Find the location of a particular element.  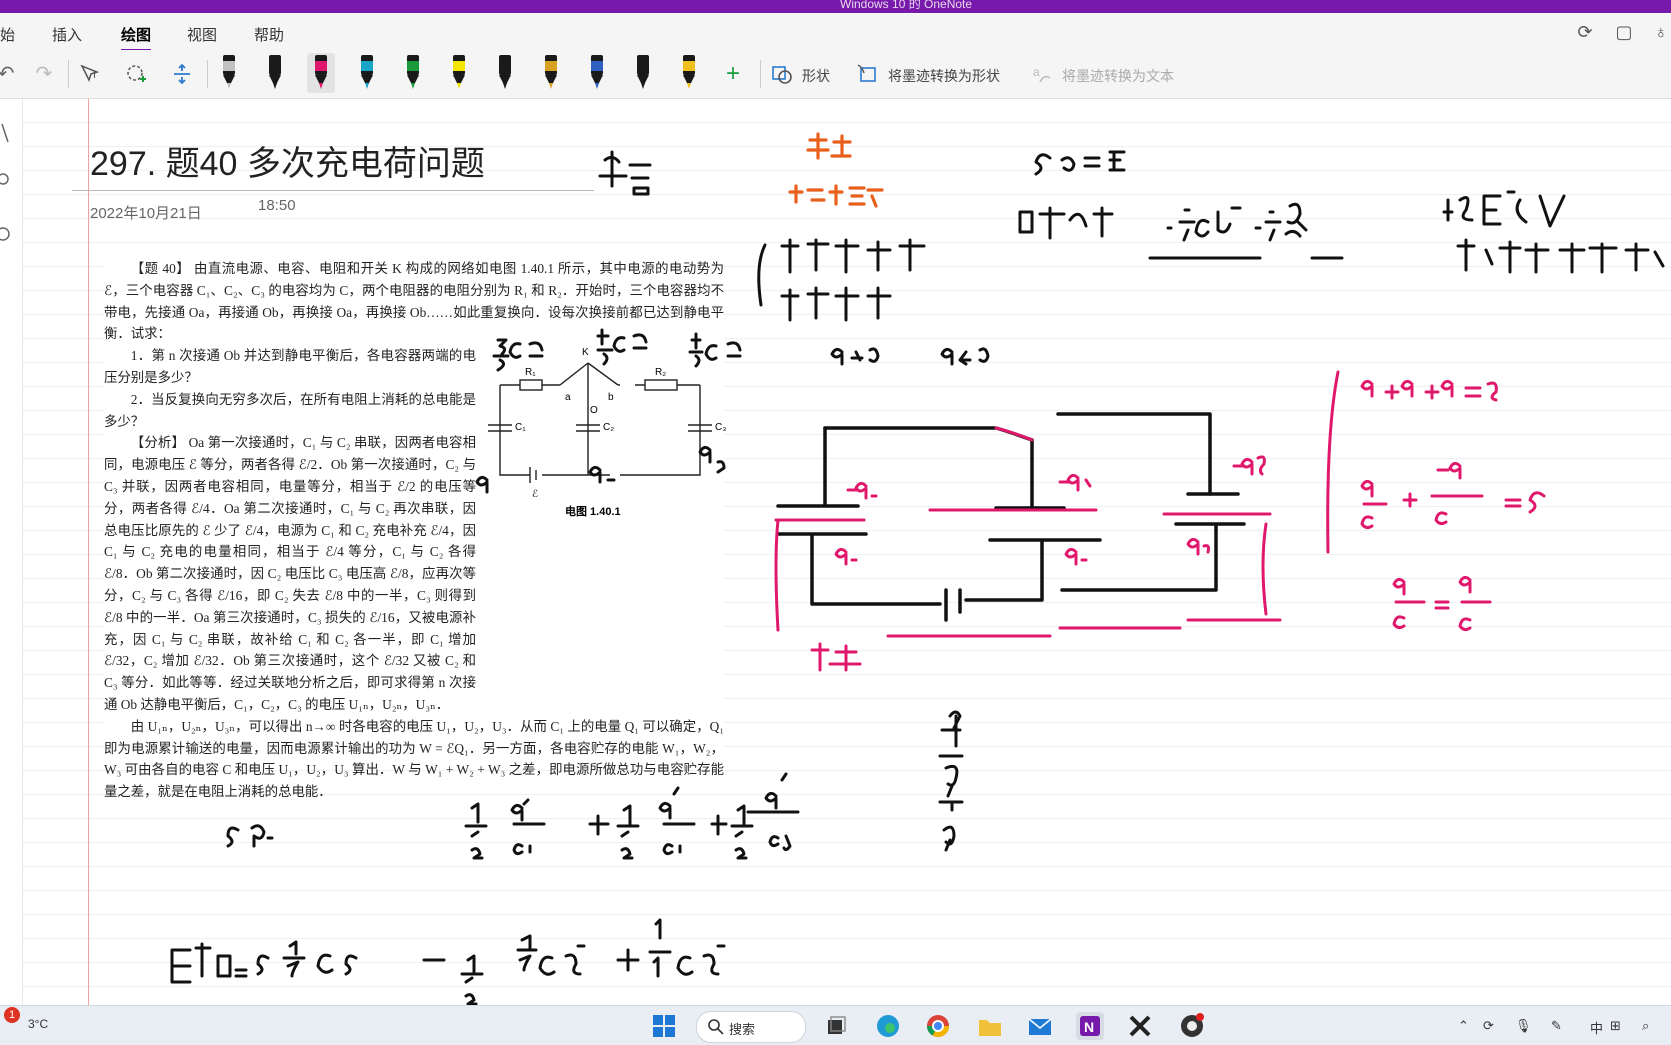

rail-circle-icon is located at coordinates (4, 179).